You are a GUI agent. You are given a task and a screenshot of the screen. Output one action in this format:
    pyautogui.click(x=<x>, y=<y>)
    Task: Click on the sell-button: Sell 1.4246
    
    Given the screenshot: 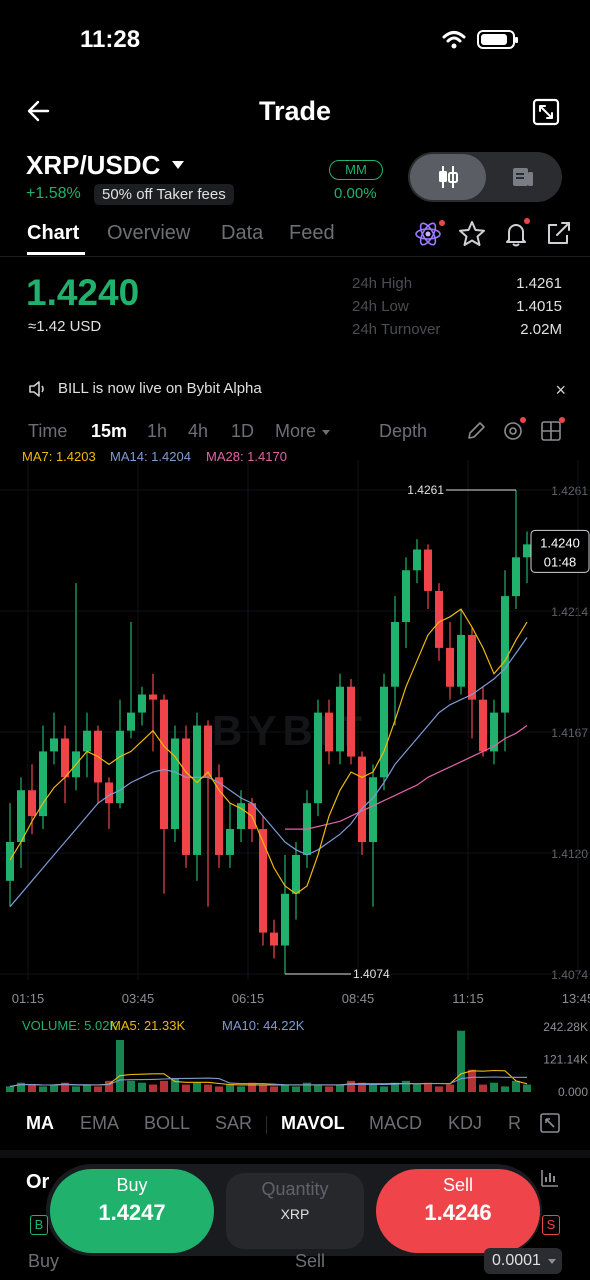 What is the action you would take?
    pyautogui.click(x=458, y=1211)
    